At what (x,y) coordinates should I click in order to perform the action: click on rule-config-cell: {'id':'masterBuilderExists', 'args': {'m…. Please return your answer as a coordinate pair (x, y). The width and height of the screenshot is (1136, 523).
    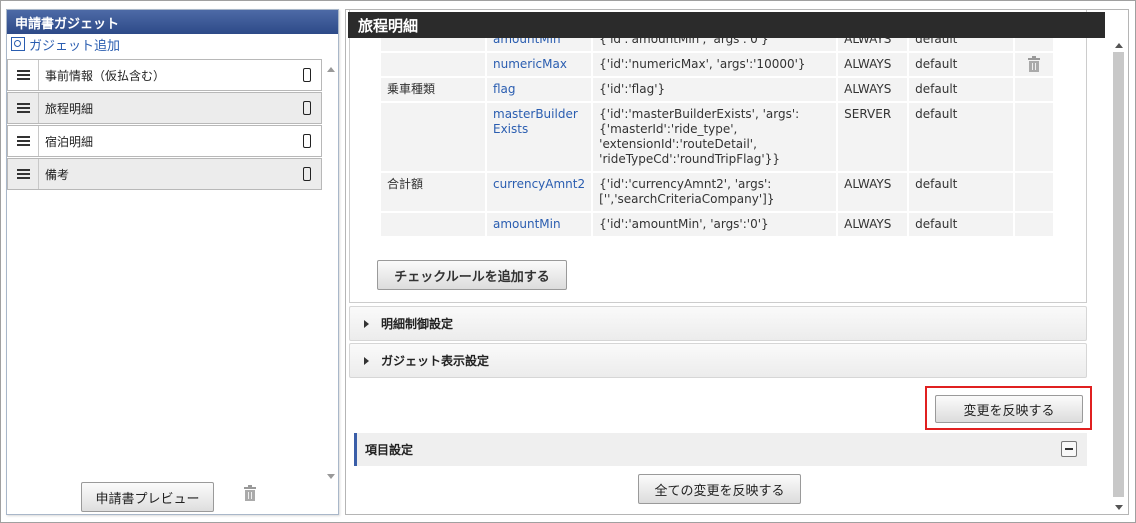
    Looking at the image, I should click on (715, 137).